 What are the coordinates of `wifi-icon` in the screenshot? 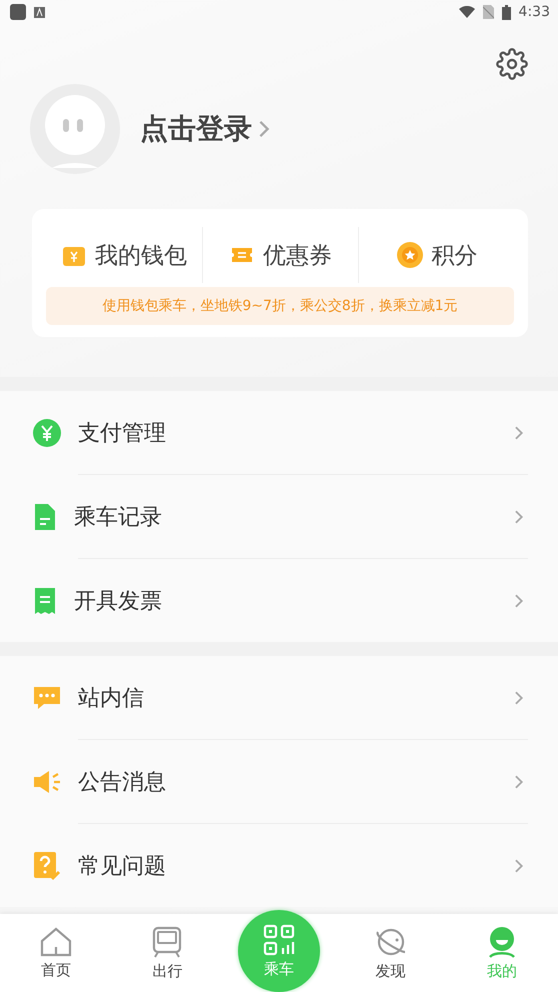 It's located at (466, 12).